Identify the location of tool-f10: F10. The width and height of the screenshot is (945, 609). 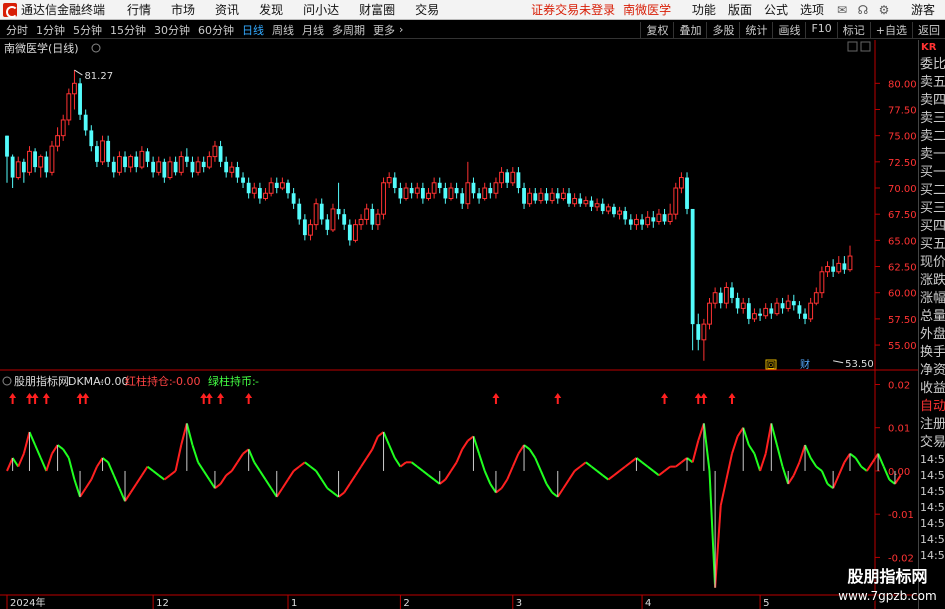
(820, 29).